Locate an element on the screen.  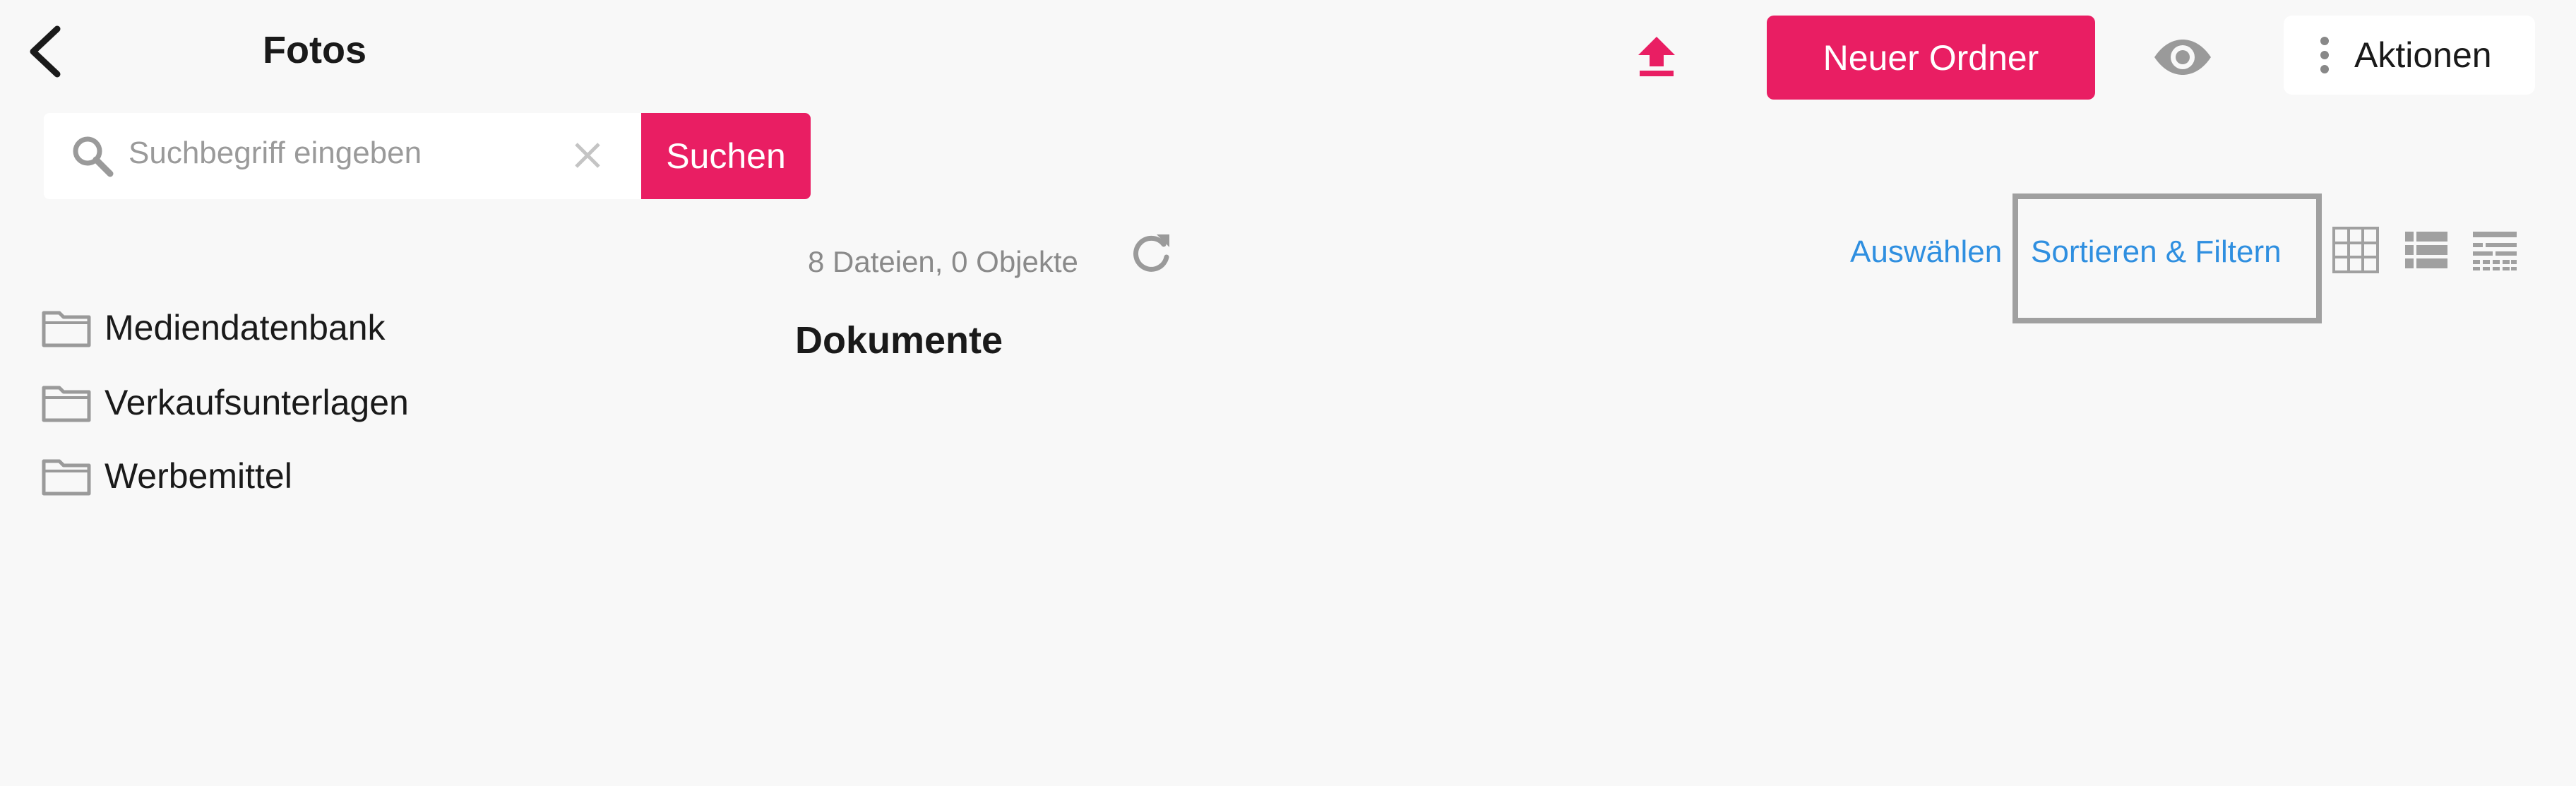
eye-icon is located at coordinates (2182, 57).